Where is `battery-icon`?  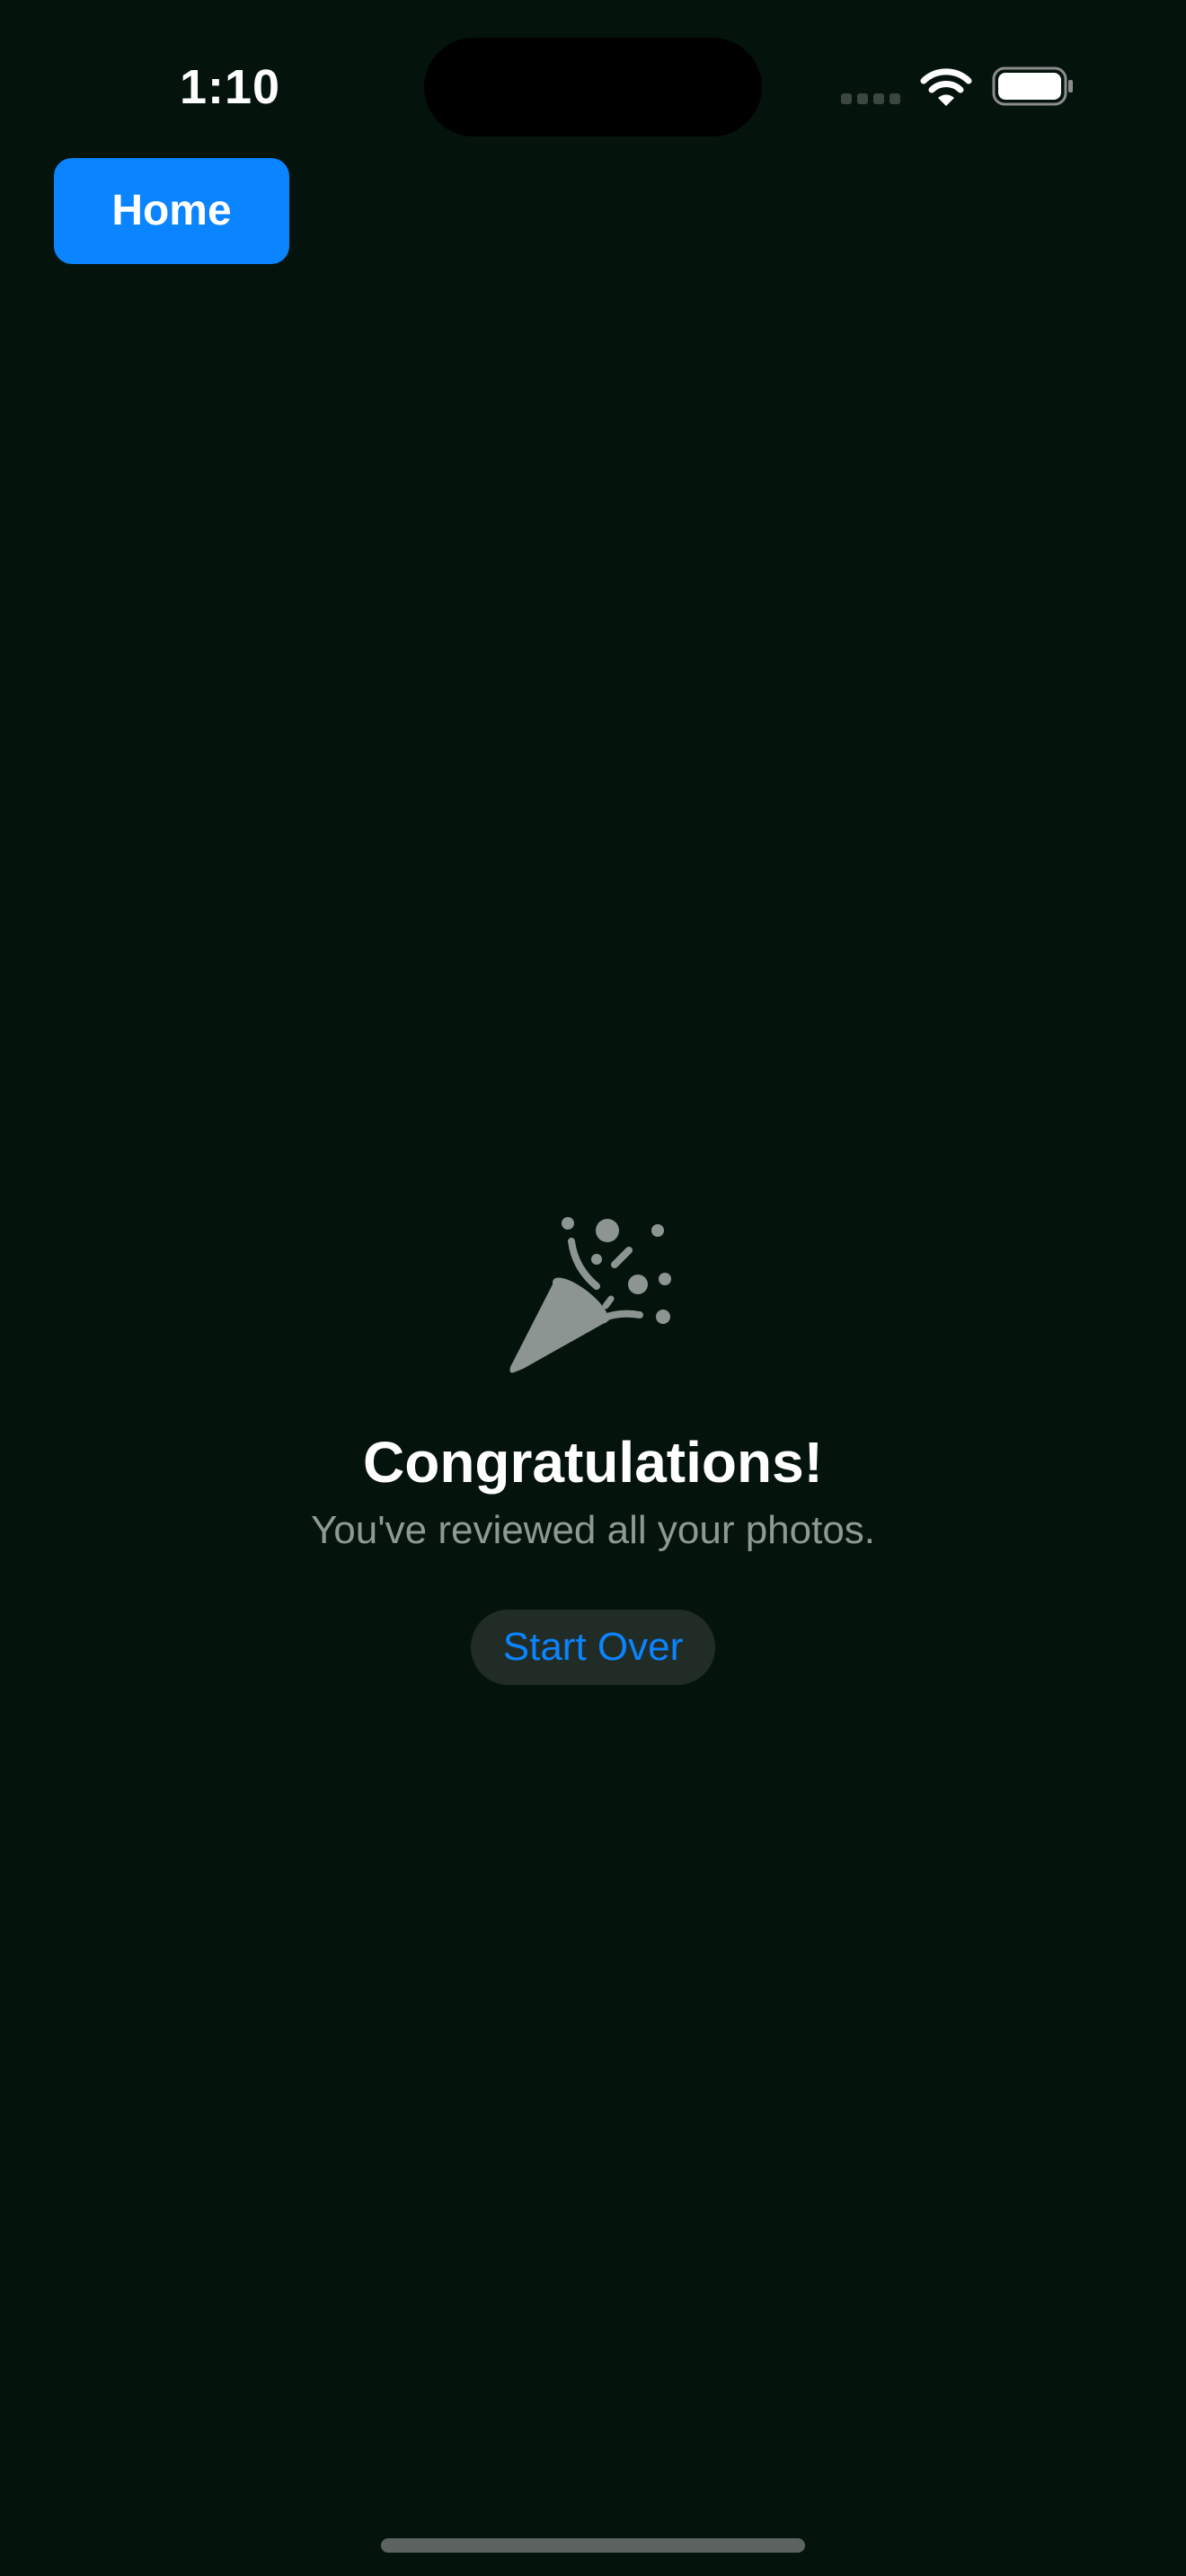
battery-icon is located at coordinates (1032, 86).